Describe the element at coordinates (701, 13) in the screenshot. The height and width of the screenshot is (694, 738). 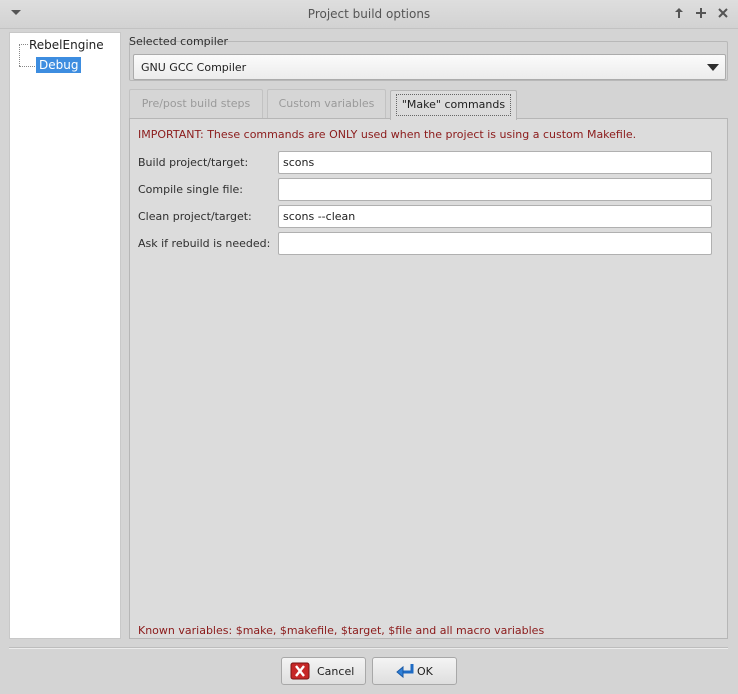
I see `maximize-icon` at that location.